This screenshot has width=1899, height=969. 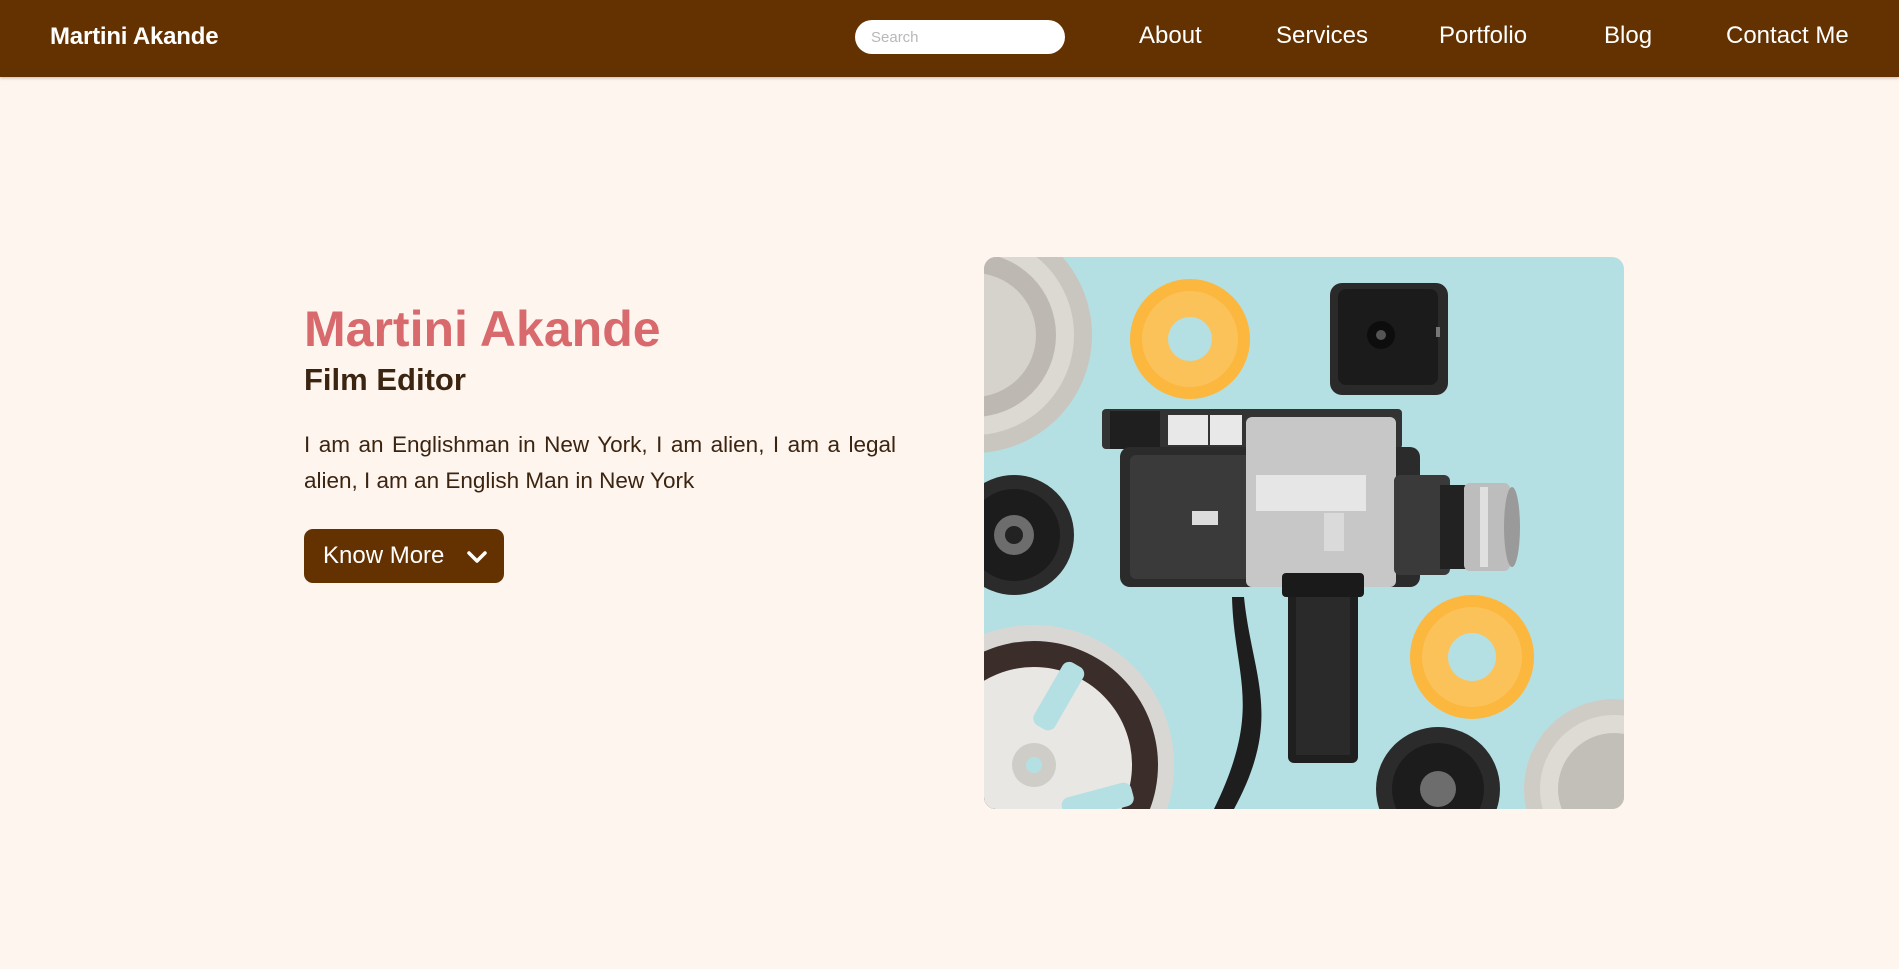 What do you see at coordinates (960, 37) in the screenshot?
I see `search-input` at bounding box center [960, 37].